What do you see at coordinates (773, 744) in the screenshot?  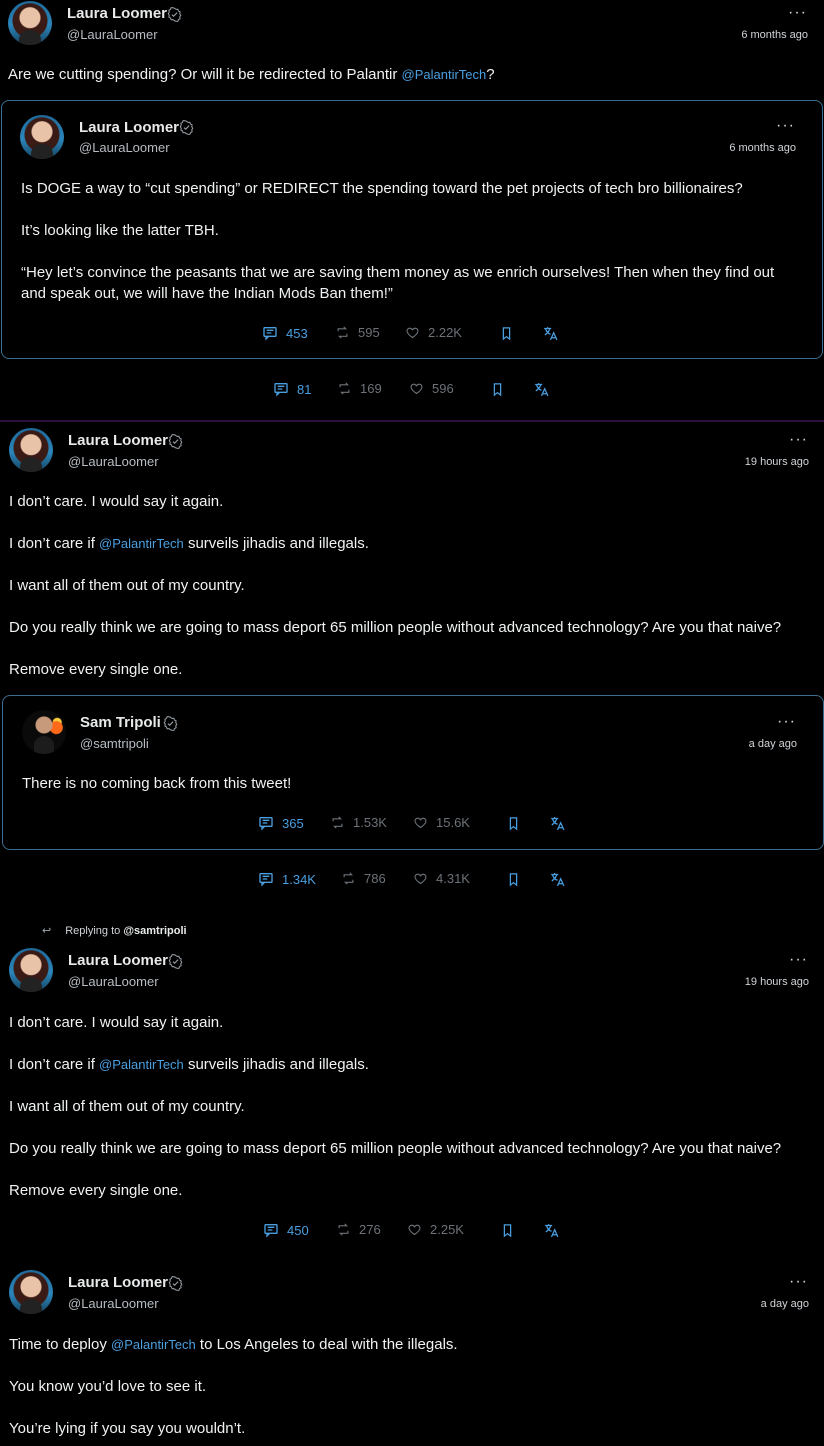 I see `quoted-timestamp: a day ago` at bounding box center [773, 744].